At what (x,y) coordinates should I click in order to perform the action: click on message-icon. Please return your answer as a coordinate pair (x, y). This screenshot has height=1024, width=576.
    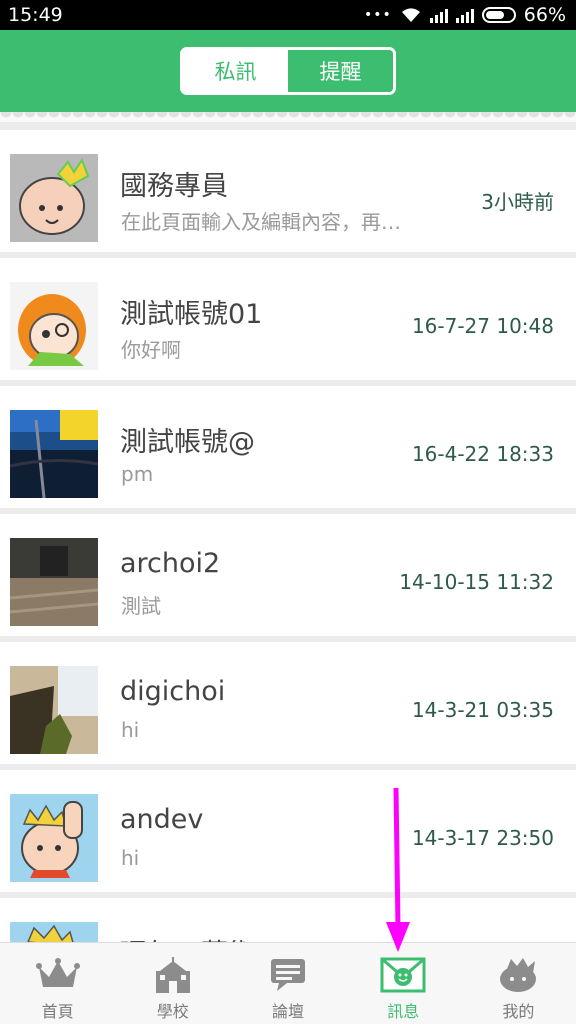
    Looking at the image, I should click on (403, 975).